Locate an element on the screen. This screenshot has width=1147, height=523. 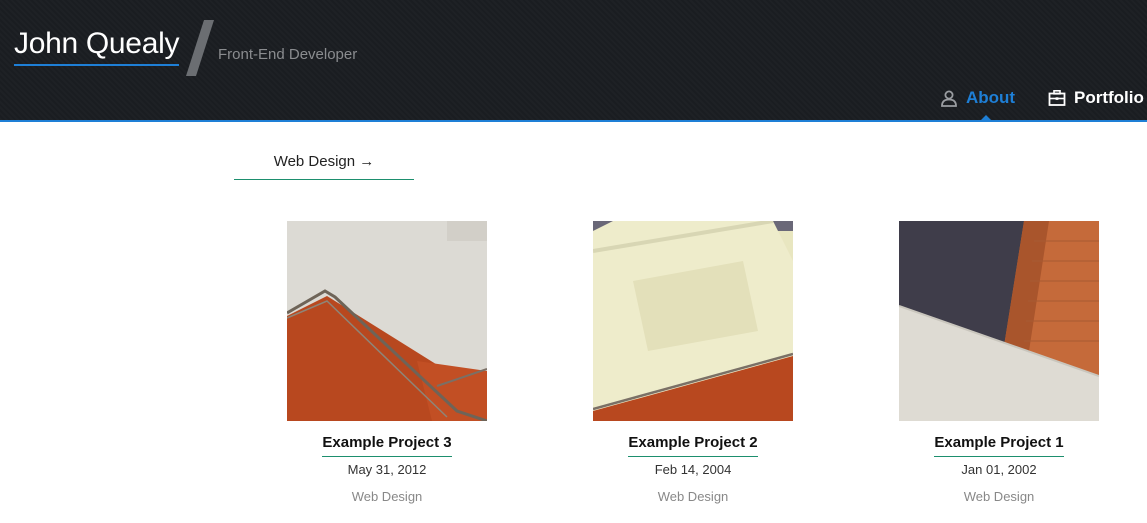
active-nav-indicator is located at coordinates (986, 118).